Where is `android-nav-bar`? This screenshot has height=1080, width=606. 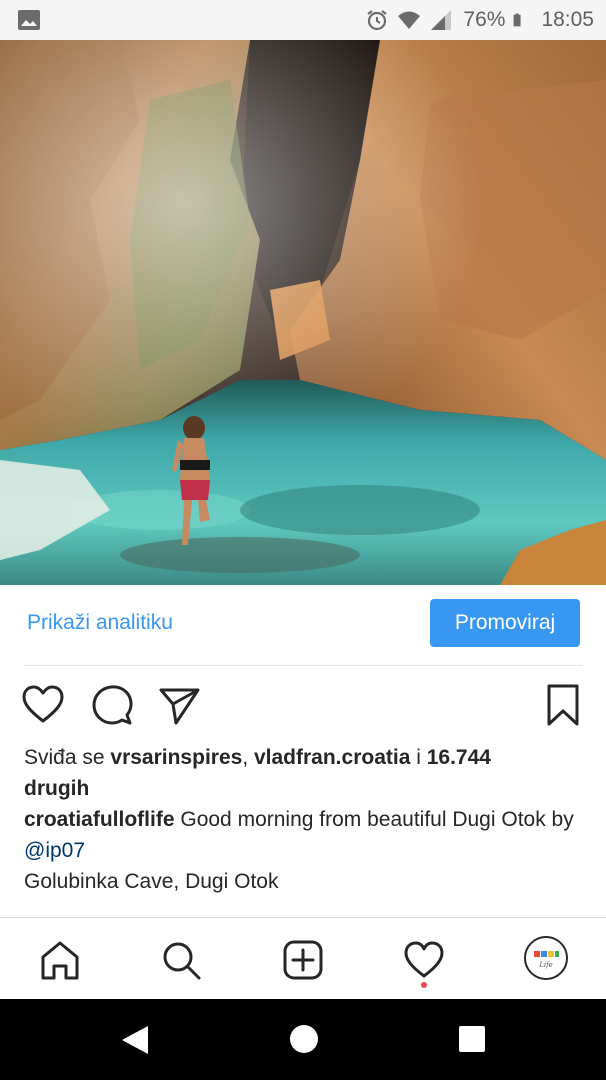 android-nav-bar is located at coordinates (303, 1039).